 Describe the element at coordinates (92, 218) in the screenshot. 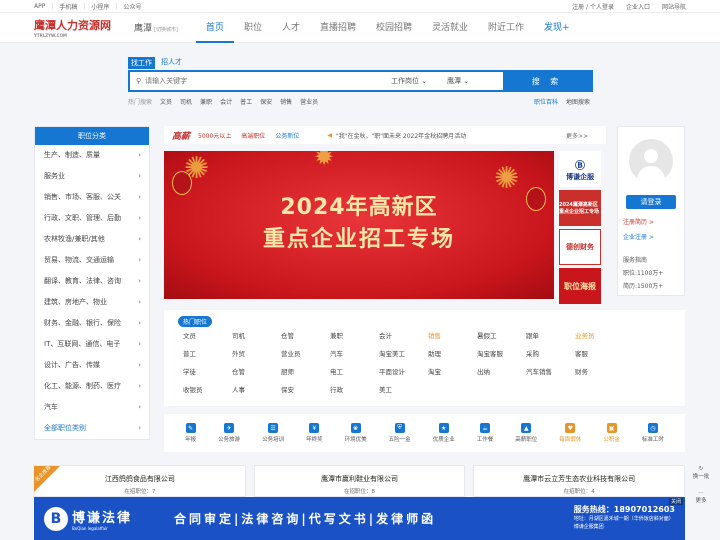

I see `sidebar-item: 行政、文职、管理、后勤 ›` at that location.